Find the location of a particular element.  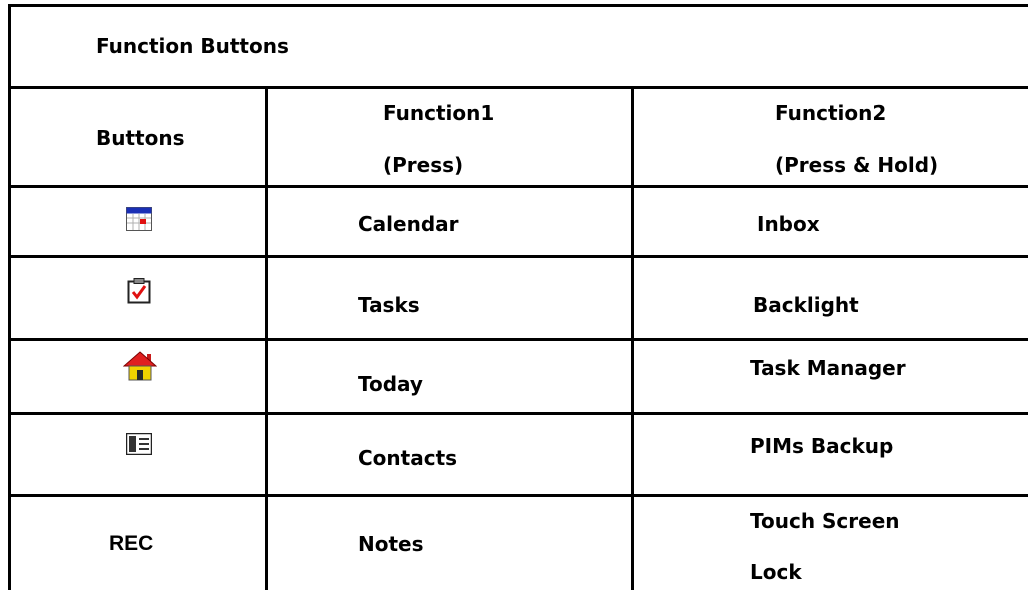

row-today-function1: Today is located at coordinates (390, 384).